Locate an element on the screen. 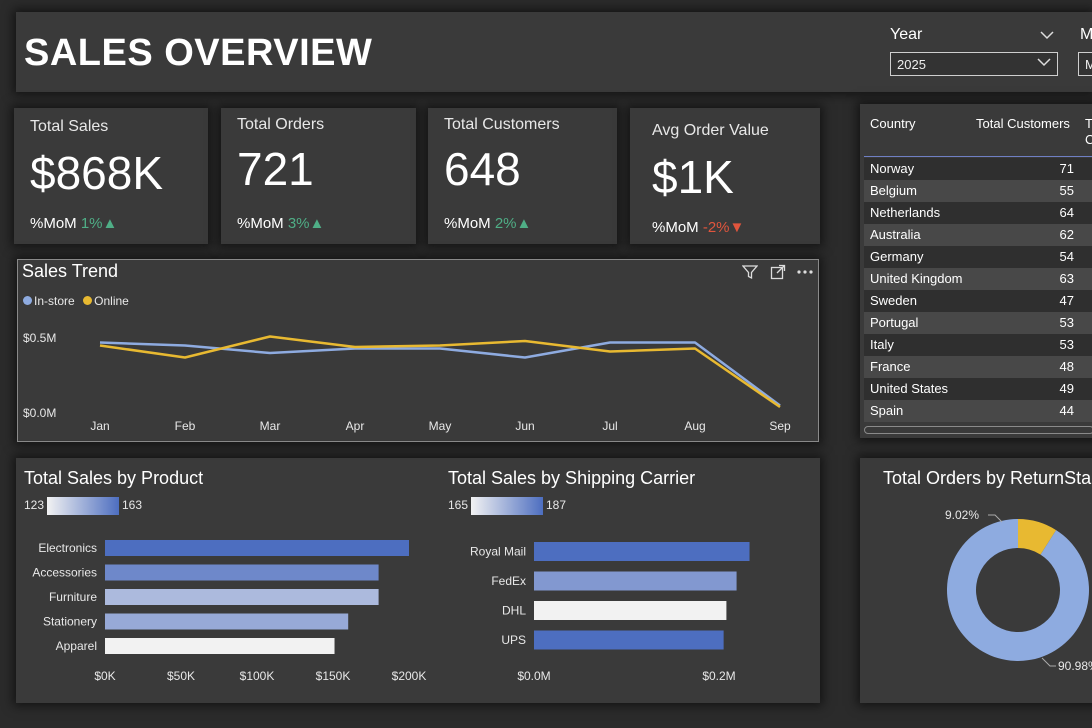 This screenshot has width=1092, height=728. slice-label: 9.02% is located at coordinates (962, 515).